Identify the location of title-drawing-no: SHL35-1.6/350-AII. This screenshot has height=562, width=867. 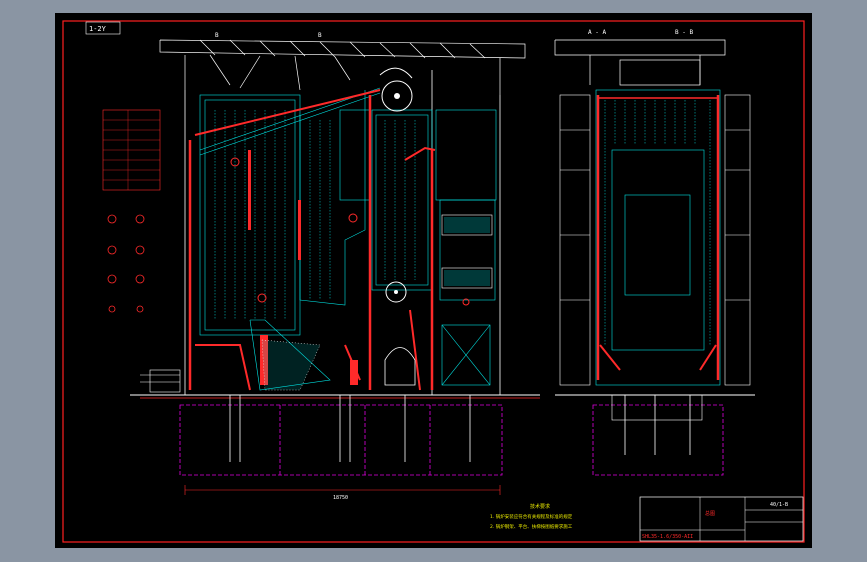
(667, 537).